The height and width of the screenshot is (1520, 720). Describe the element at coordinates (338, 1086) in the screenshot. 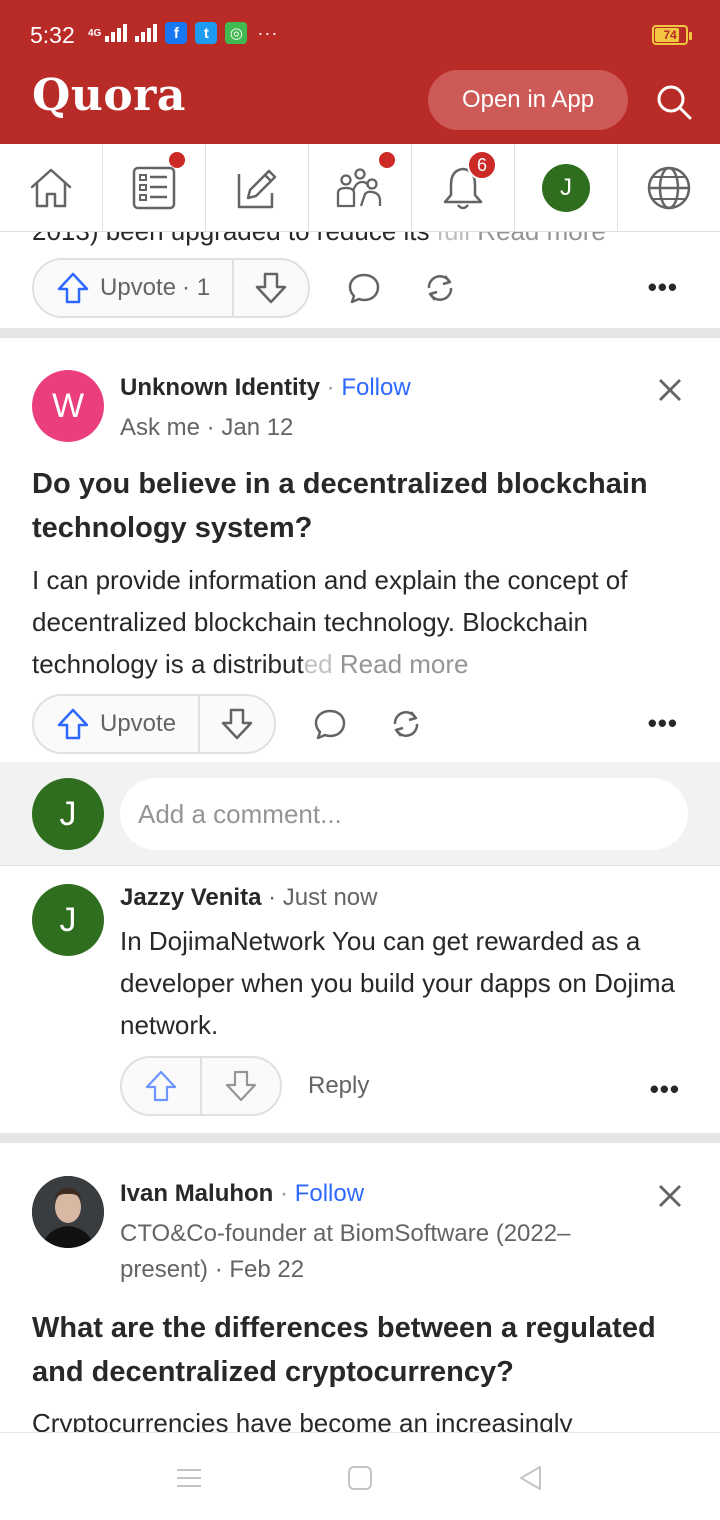

I see `reply-button: Reply` at that location.